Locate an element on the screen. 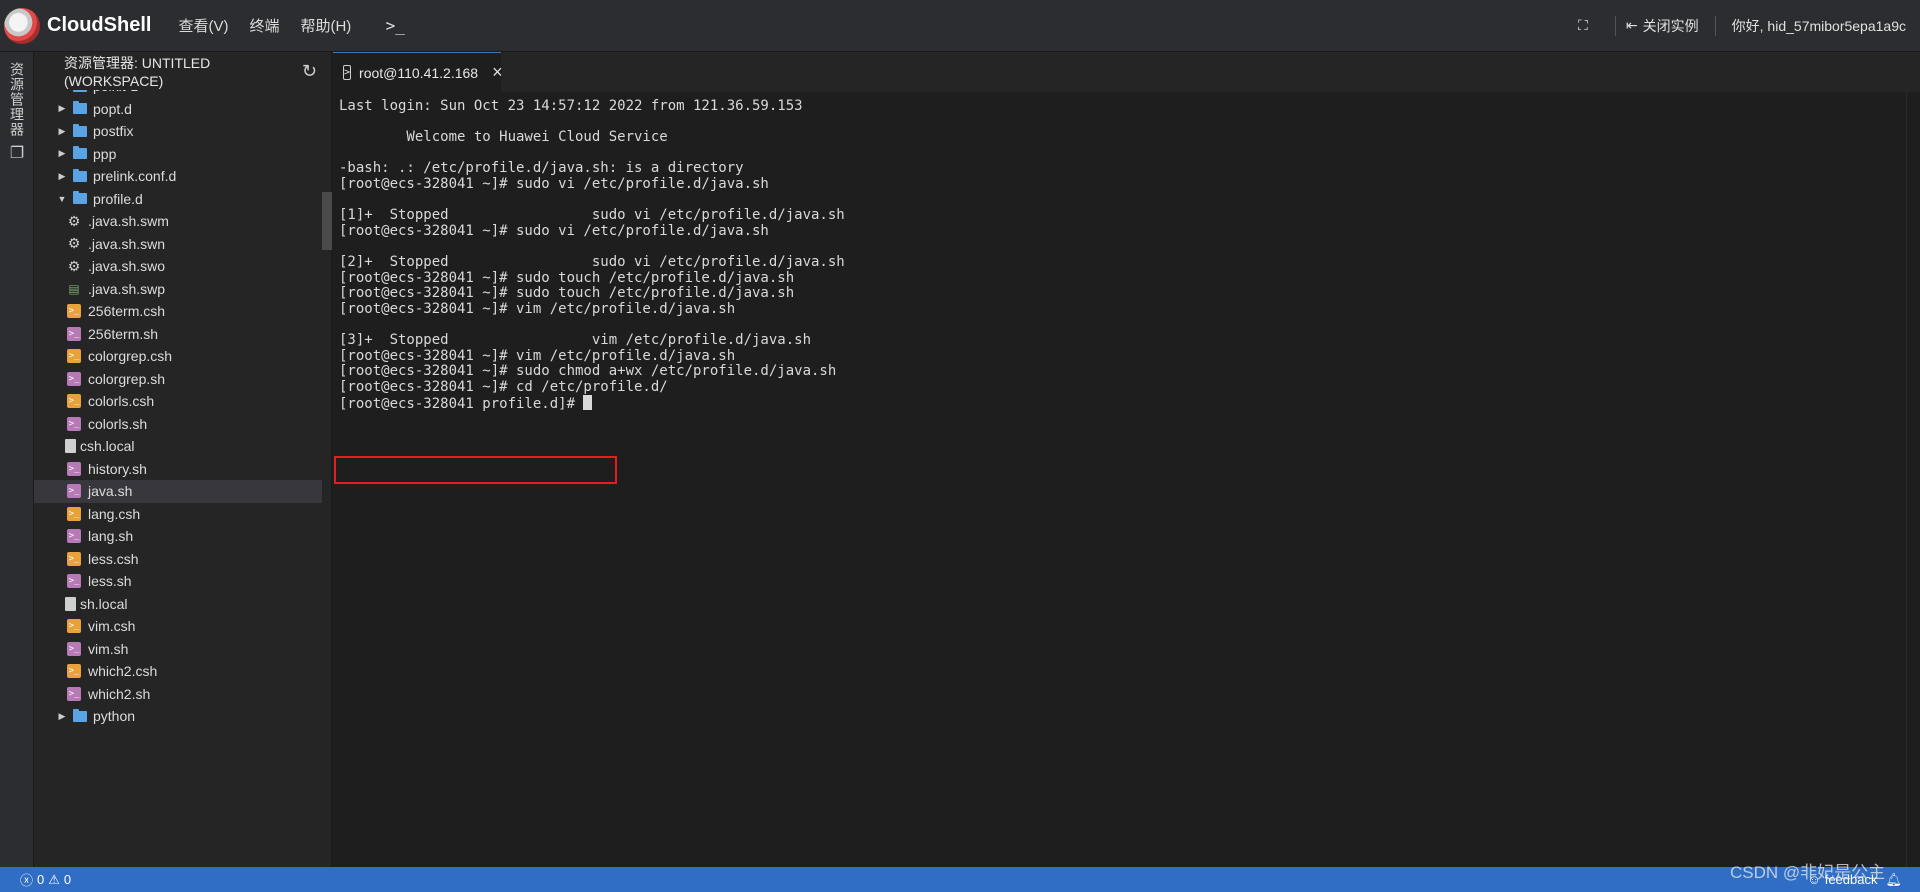 The image size is (1920, 892). tree-file: >_ colorgrep.sh is located at coordinates (178, 379).